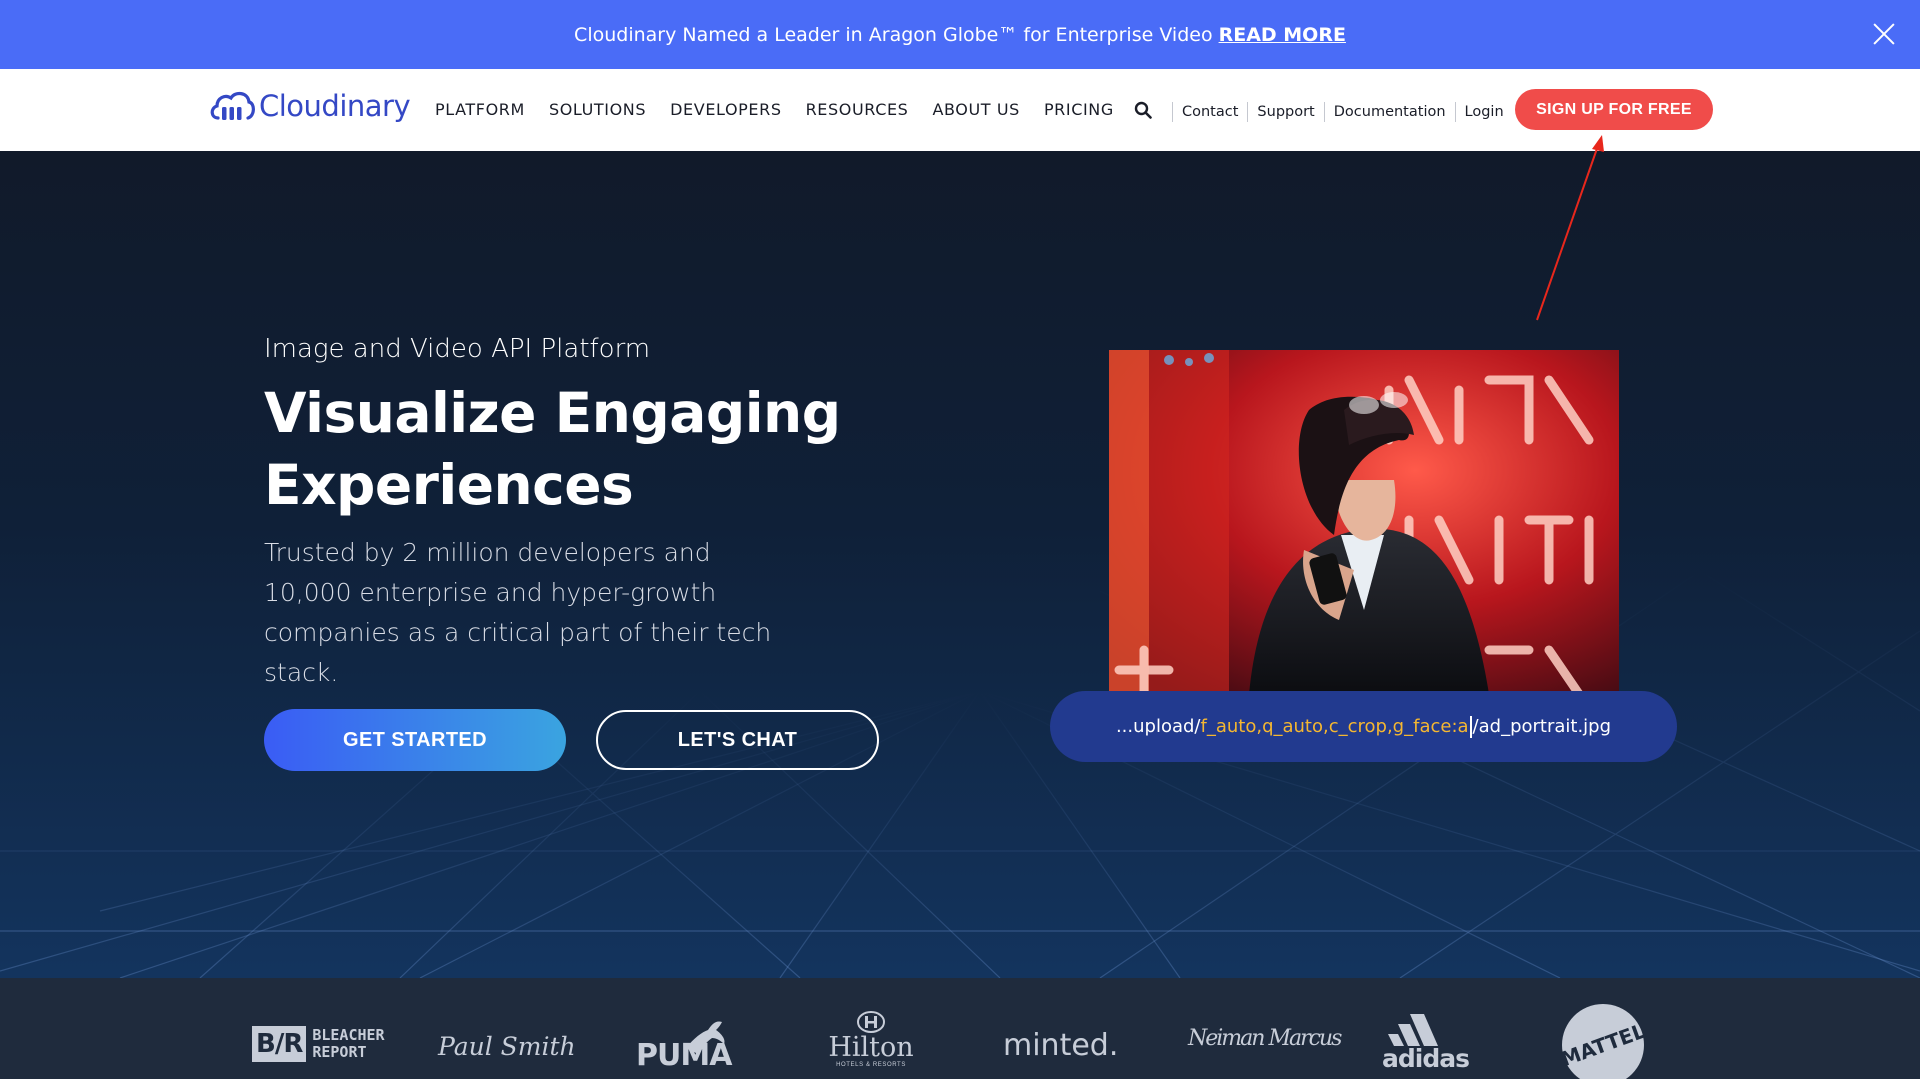 This screenshot has height=1079, width=1920. Describe the element at coordinates (684, 1055) in the screenshot. I see `puma-wordmark: PUMA` at that location.